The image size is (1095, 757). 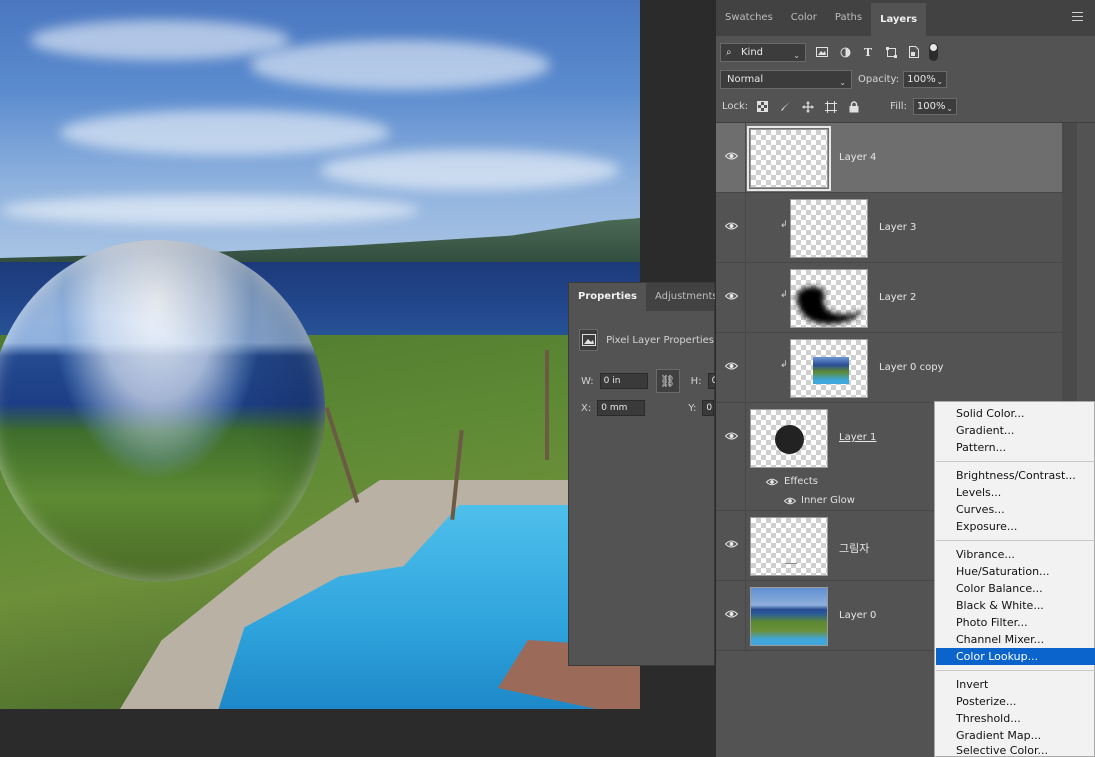 What do you see at coordinates (786, 79) in the screenshot?
I see `blend-mode-select: Normal ⌄` at bounding box center [786, 79].